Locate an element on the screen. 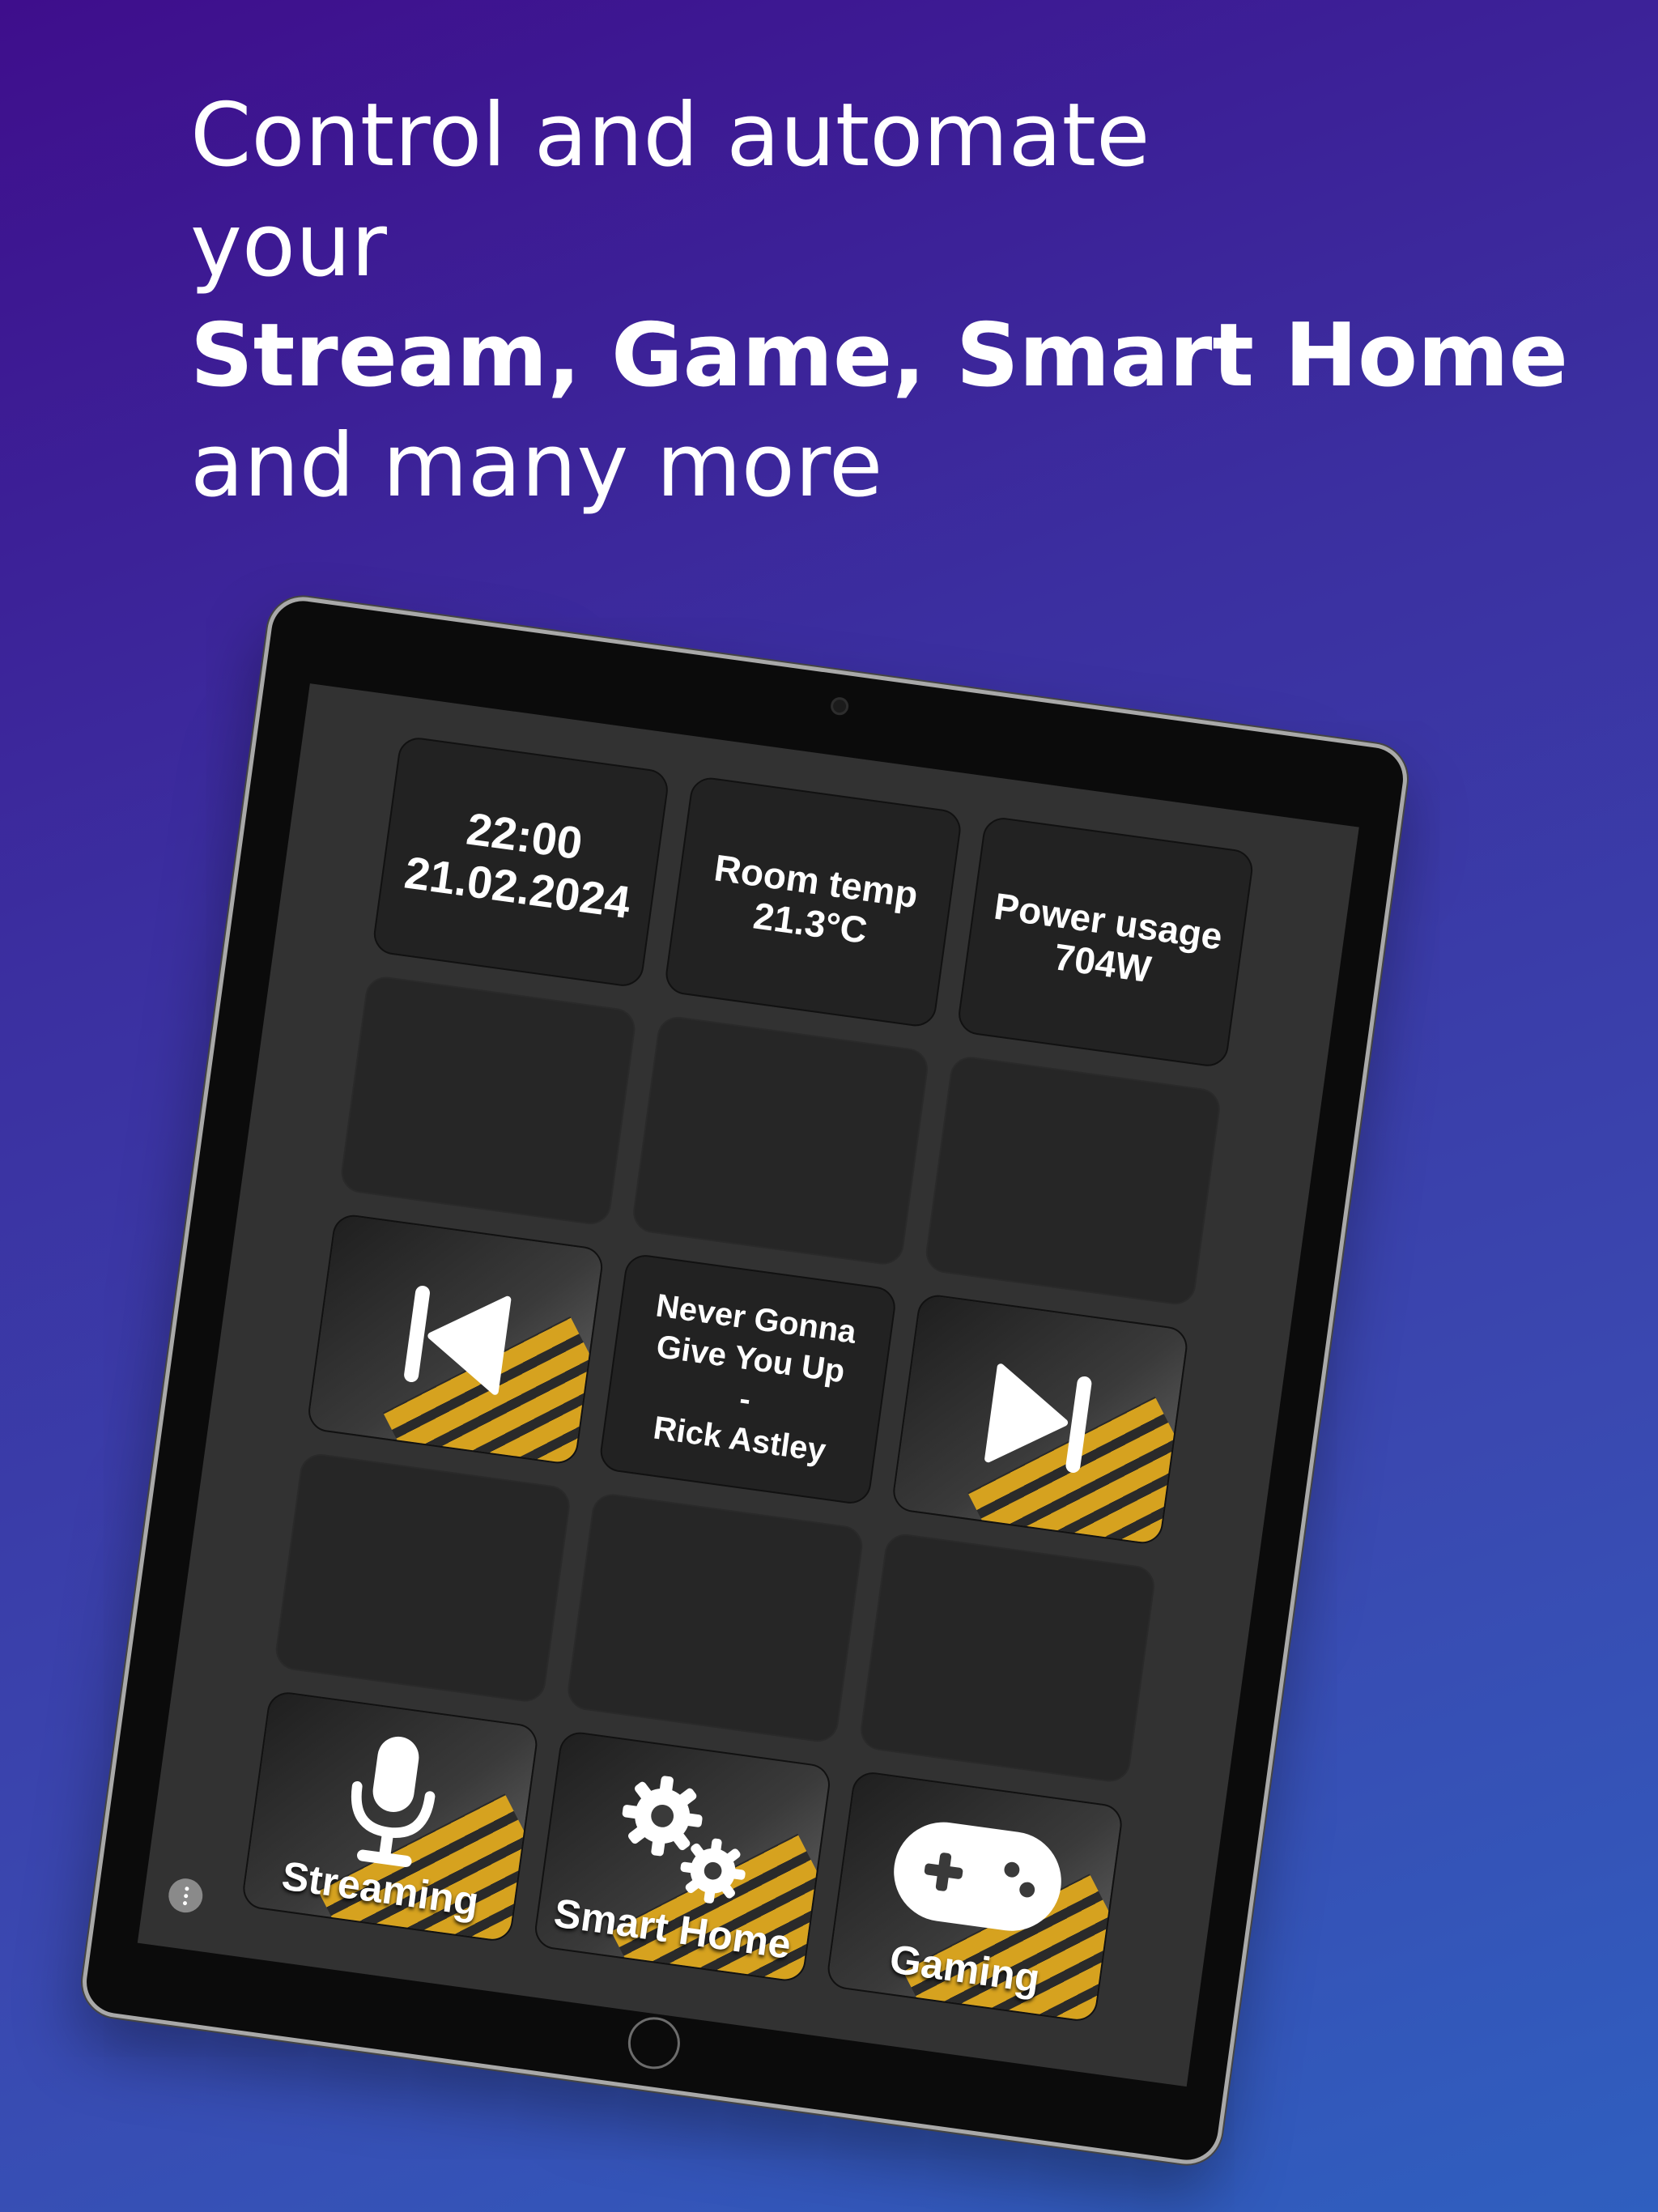  power-usage-tile: Power usage 704W is located at coordinates (1105, 942).